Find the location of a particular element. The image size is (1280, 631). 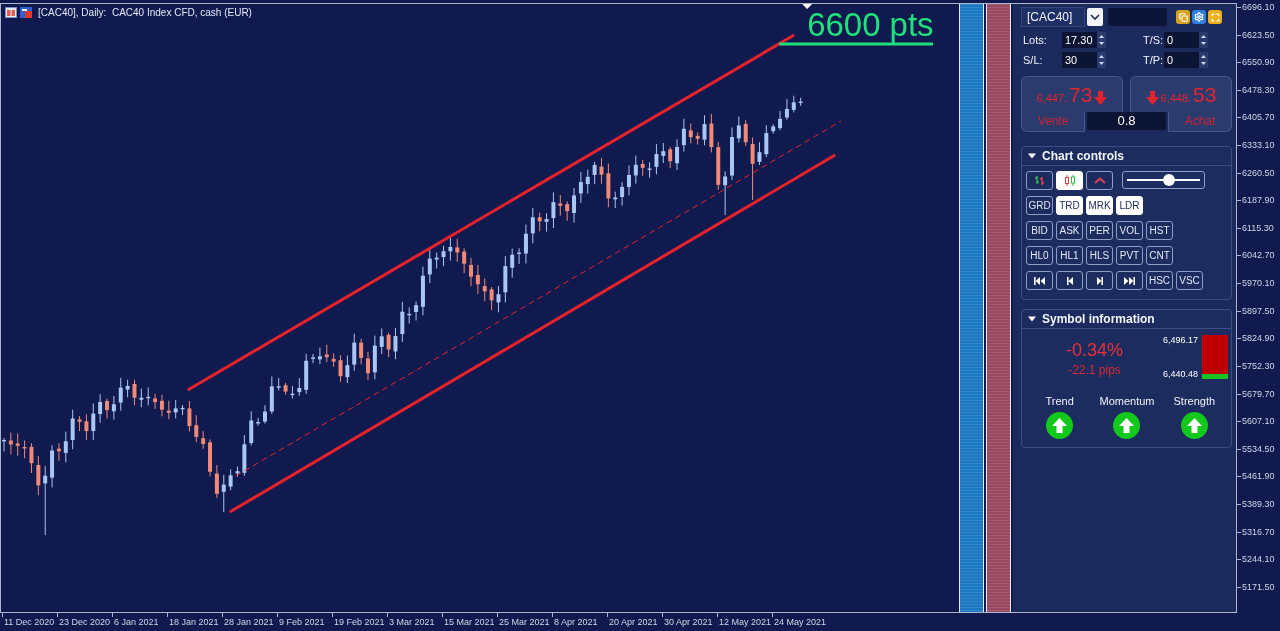

date-axis-label: 19 Feb 2021 is located at coordinates (359, 622).